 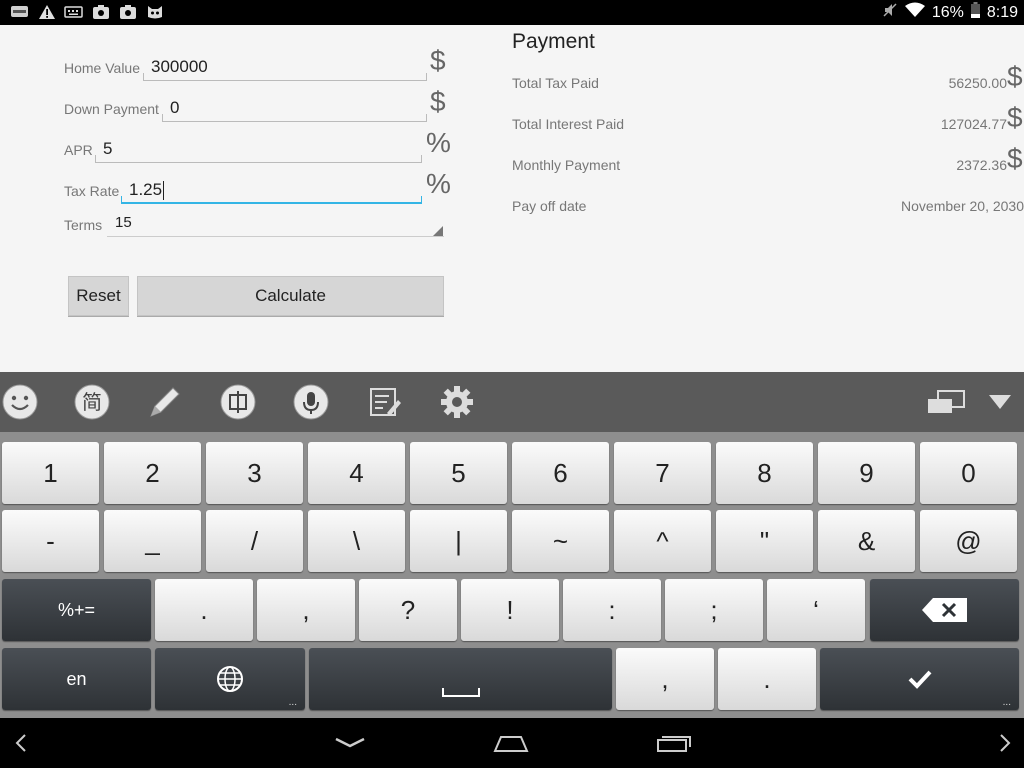 What do you see at coordinates (968, 541) in the screenshot?
I see `key-at: @` at bounding box center [968, 541].